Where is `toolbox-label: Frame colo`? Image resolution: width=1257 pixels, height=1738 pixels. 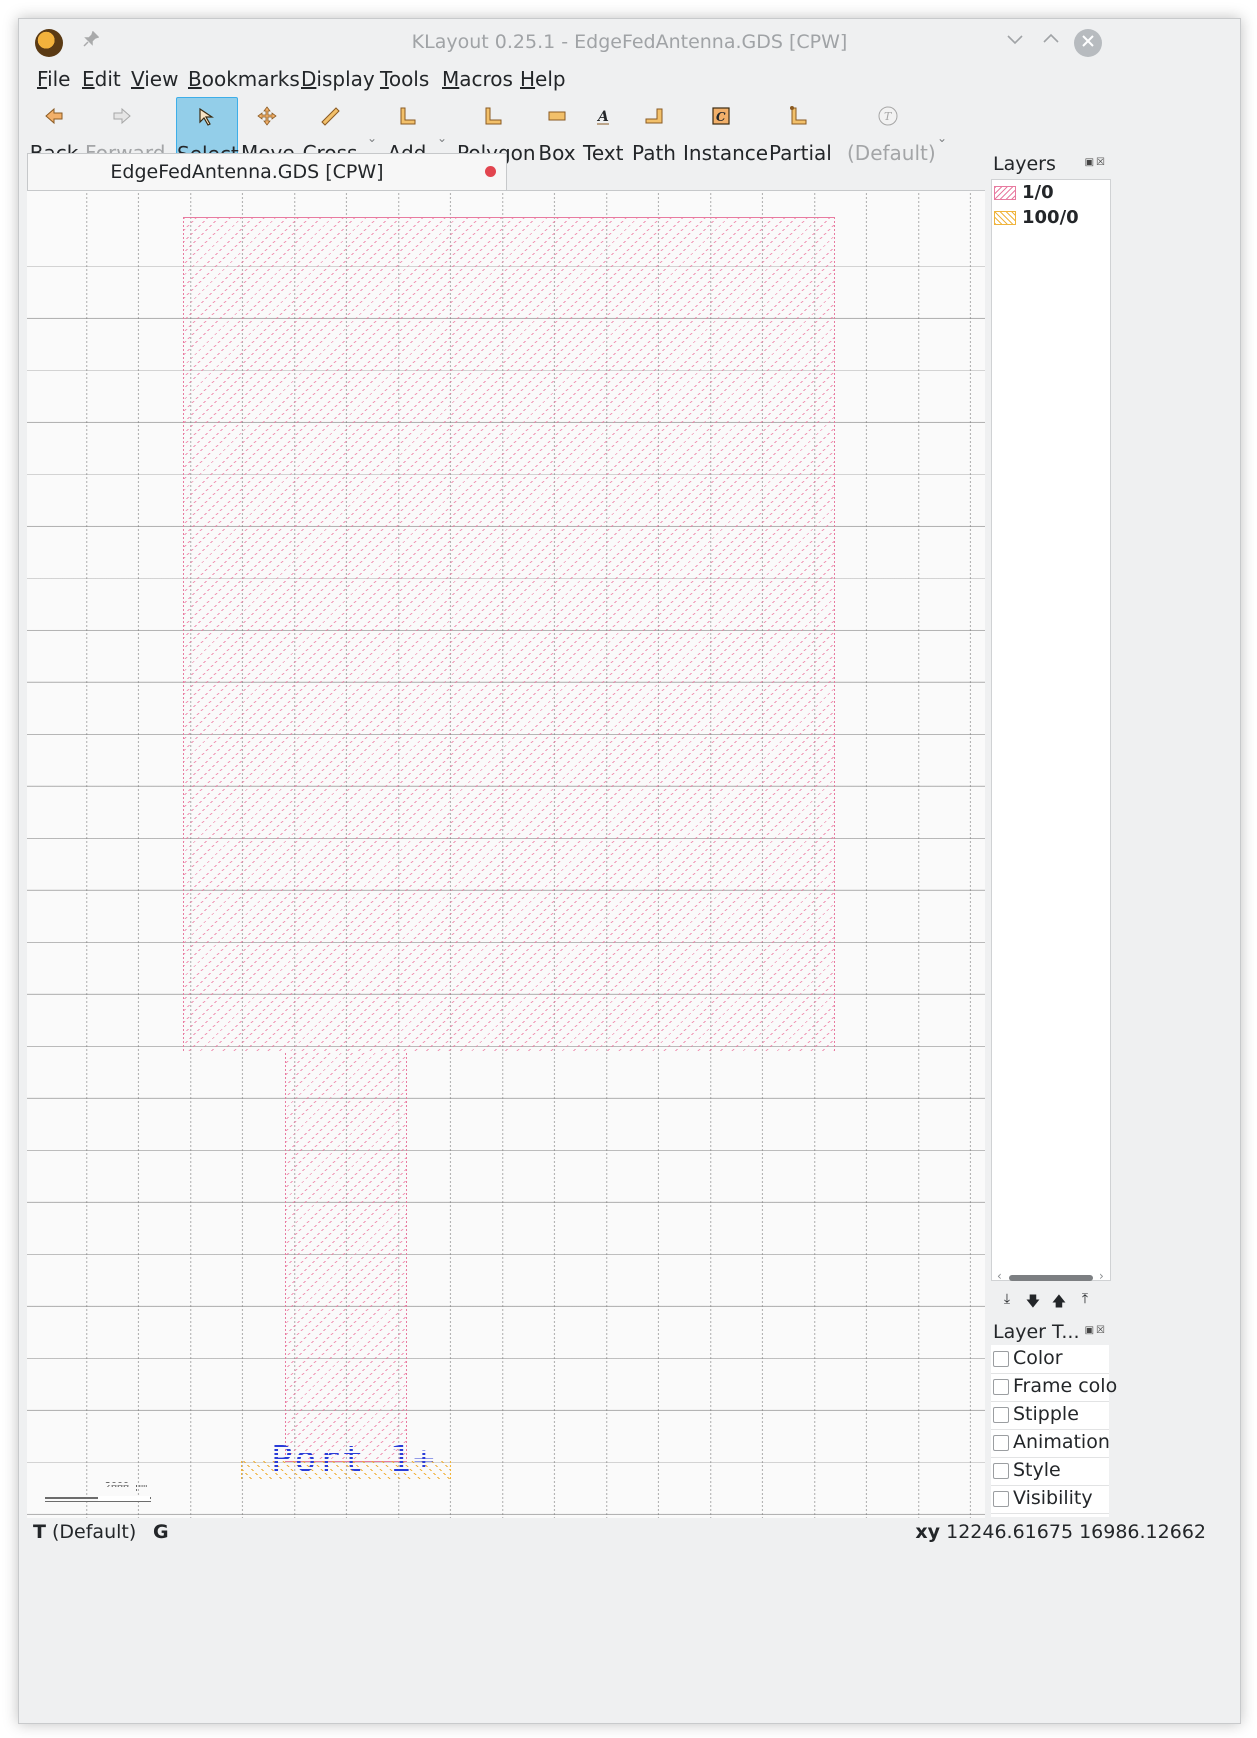
toolbox-label: Frame colo is located at coordinates (1065, 1386).